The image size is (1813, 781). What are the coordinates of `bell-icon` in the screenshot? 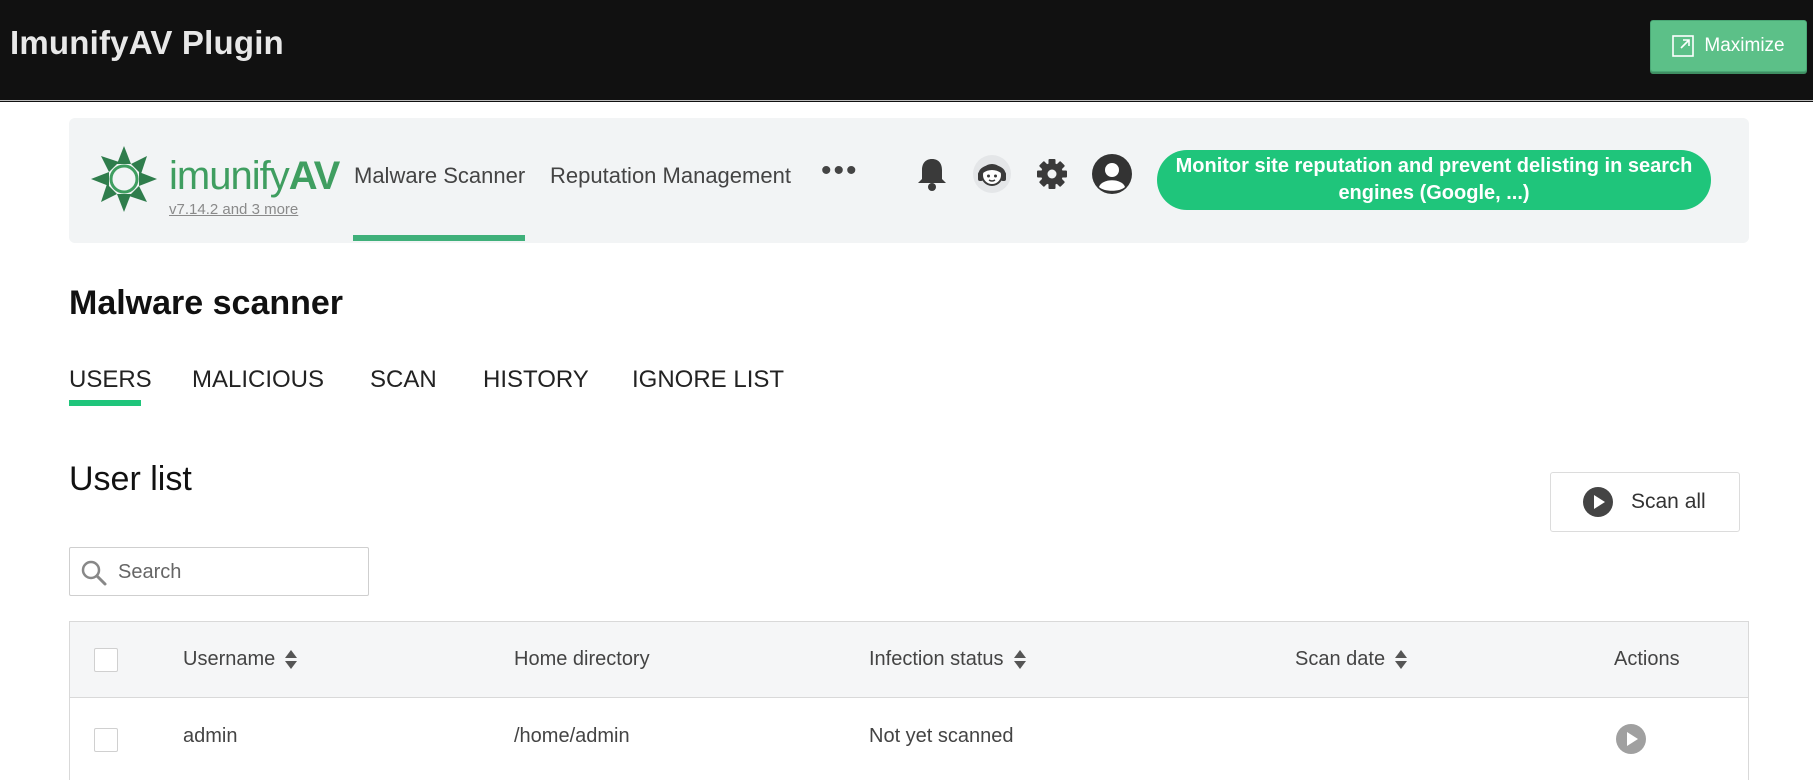 It's located at (932, 174).